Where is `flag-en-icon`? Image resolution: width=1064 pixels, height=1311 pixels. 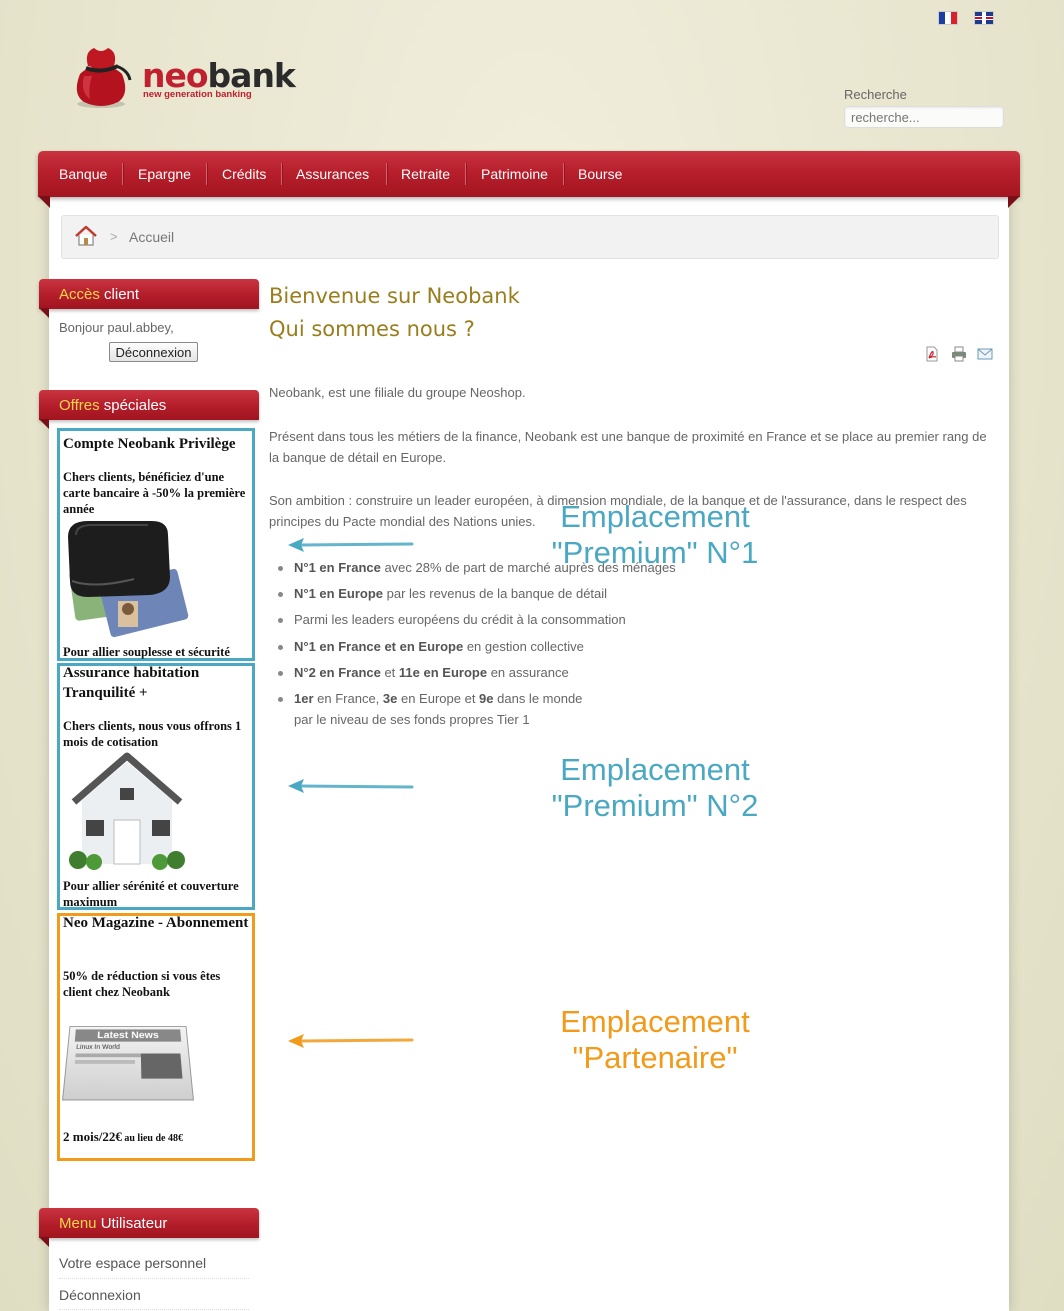
flag-en-icon is located at coordinates (984, 18).